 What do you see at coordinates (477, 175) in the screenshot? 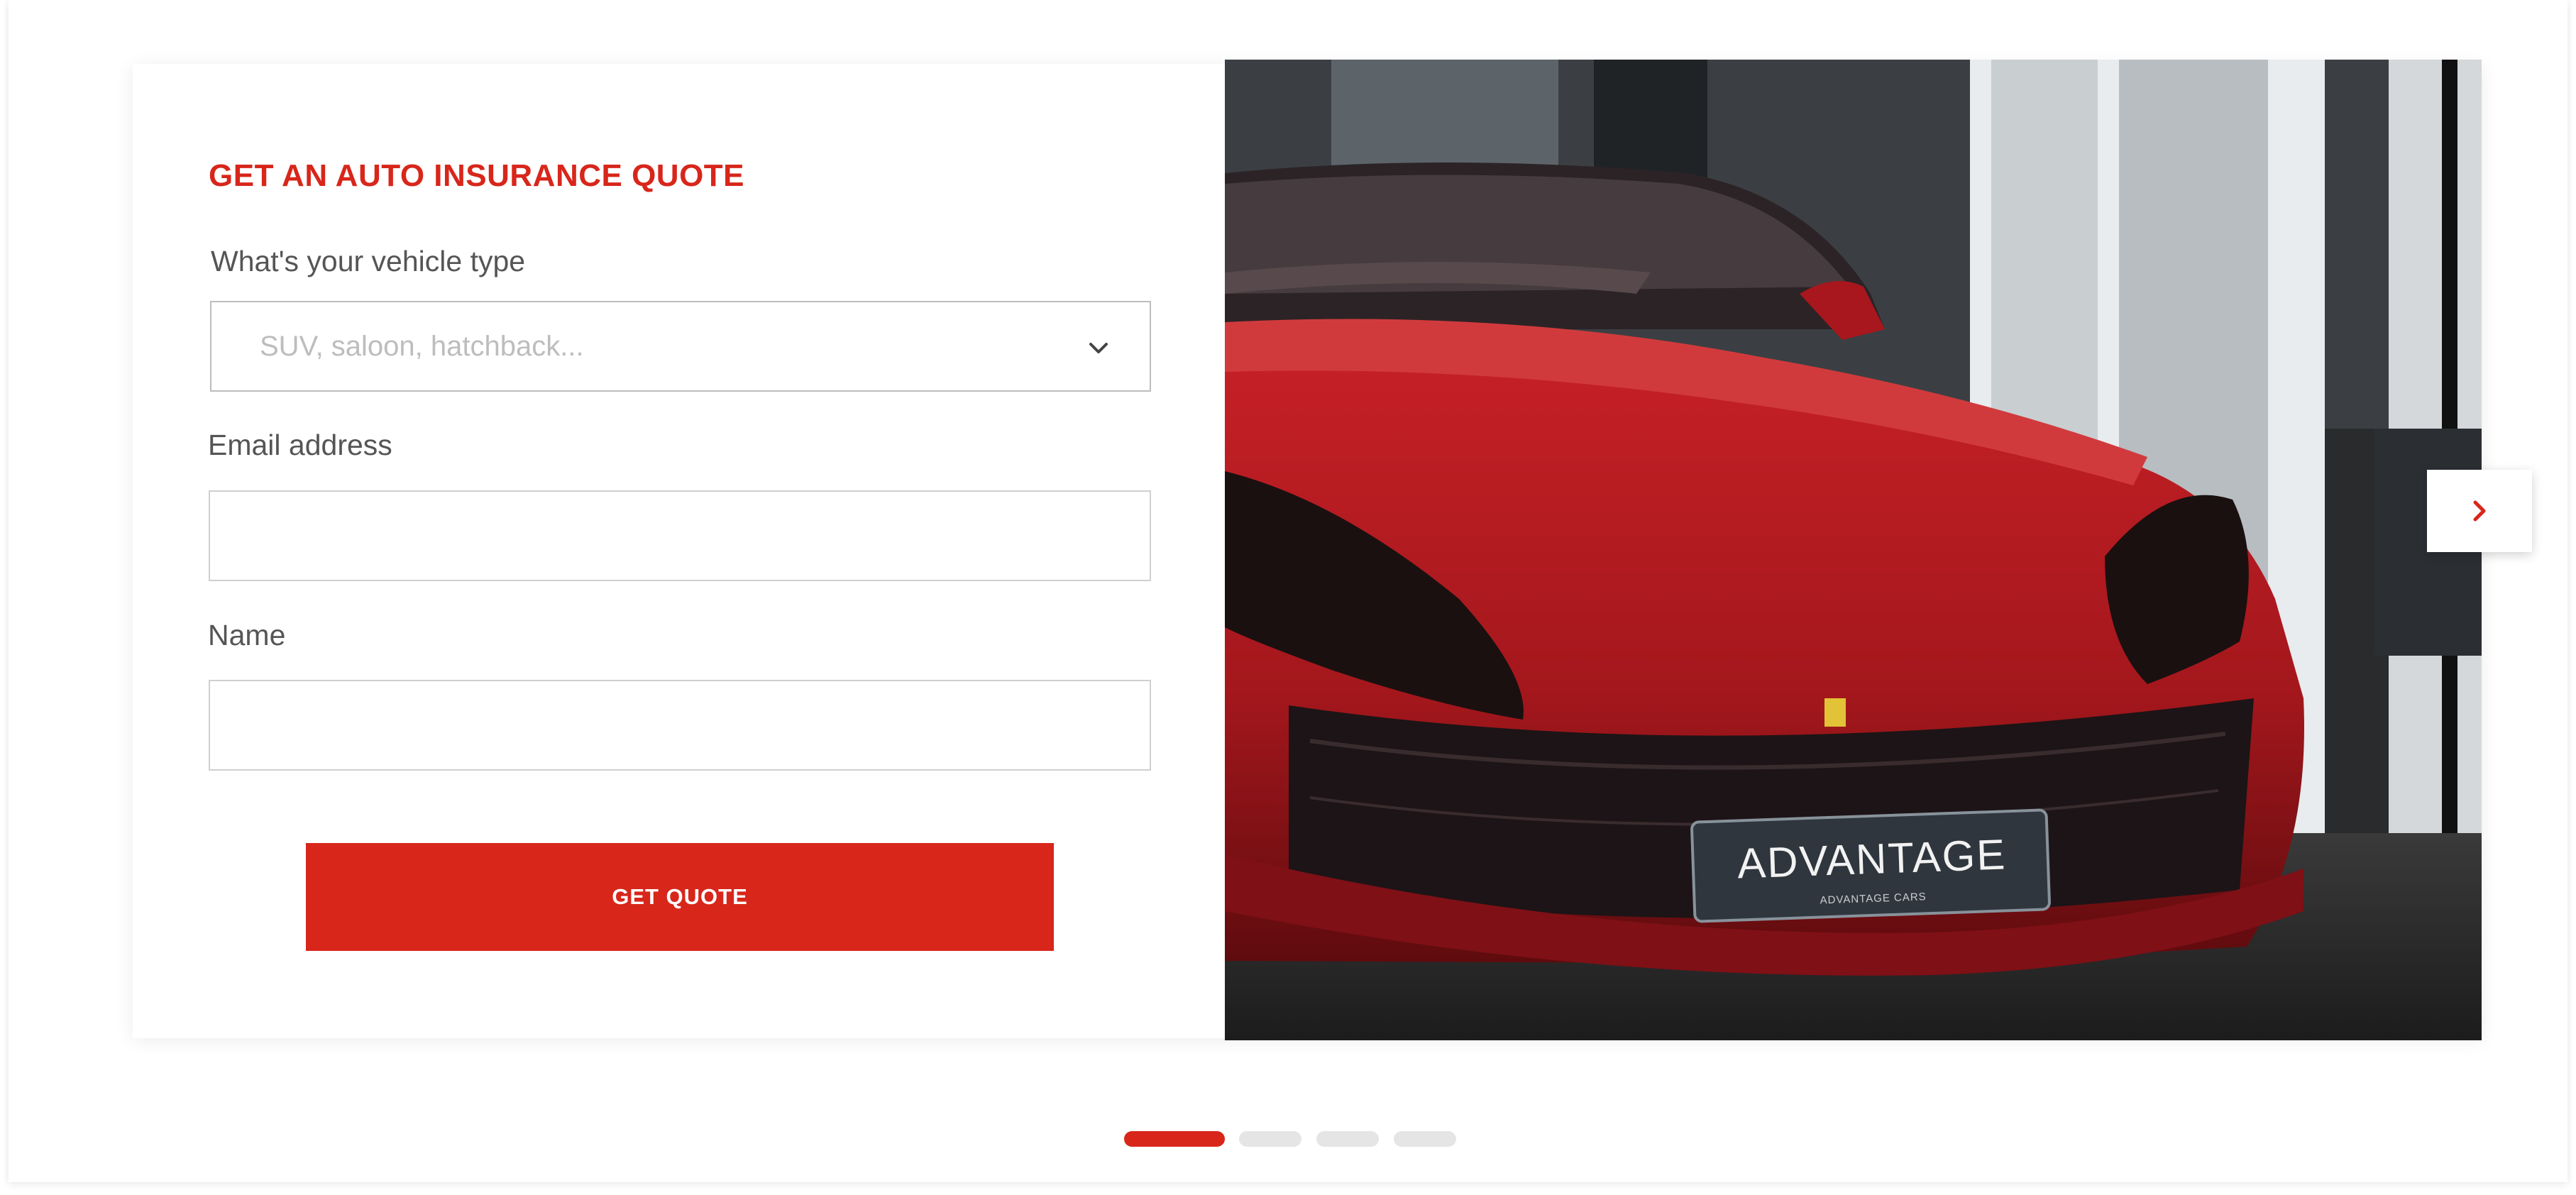
I see `form-title: GET AN AUTO INSURANCE QUOTE` at bounding box center [477, 175].